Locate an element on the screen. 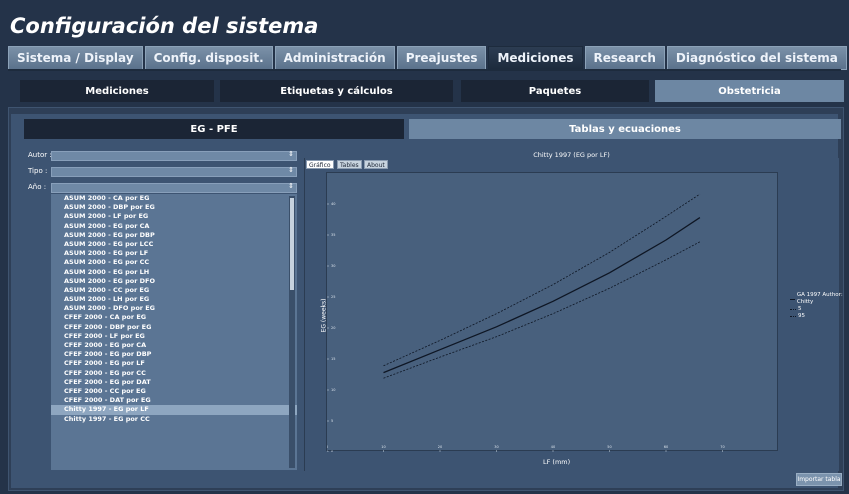 This screenshot has height=494, width=849. list-item: ASUM 2000 - EG por CC is located at coordinates (174, 262).